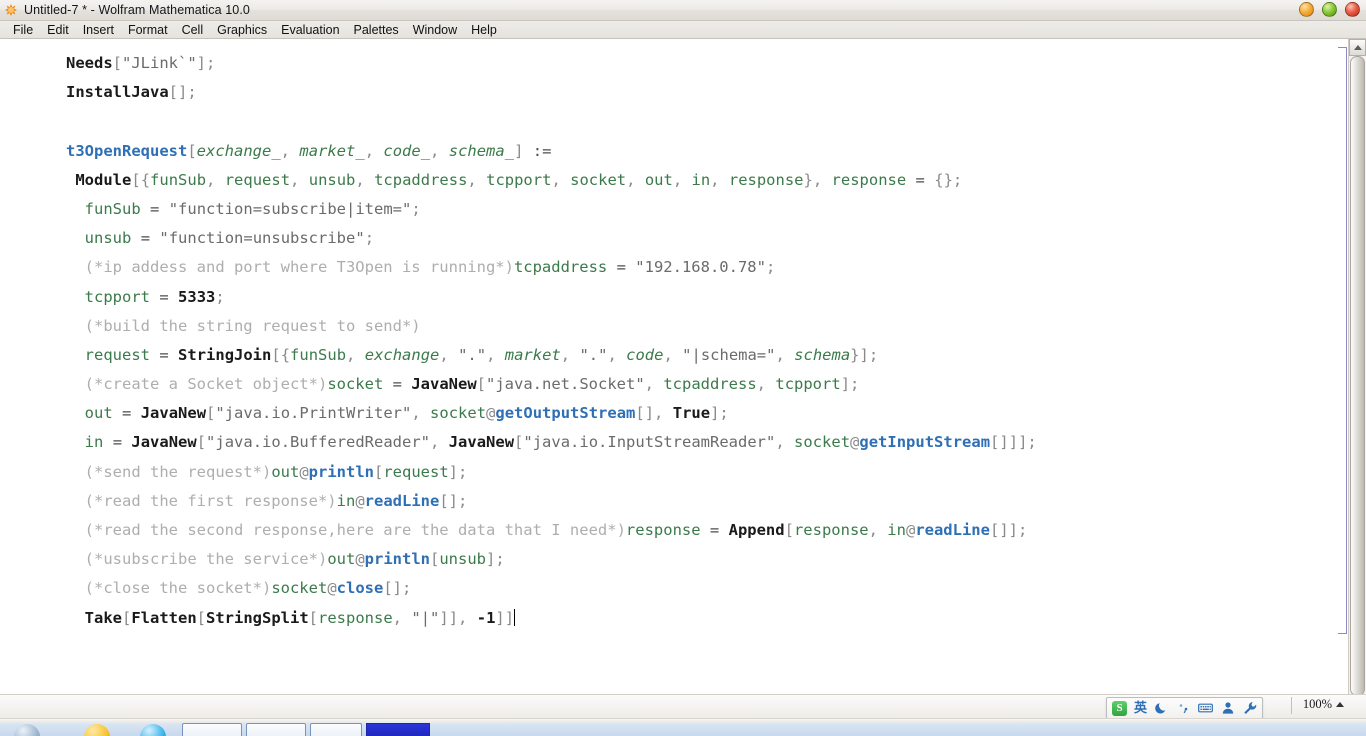  What do you see at coordinates (1227, 708) in the screenshot?
I see `user-icon` at bounding box center [1227, 708].